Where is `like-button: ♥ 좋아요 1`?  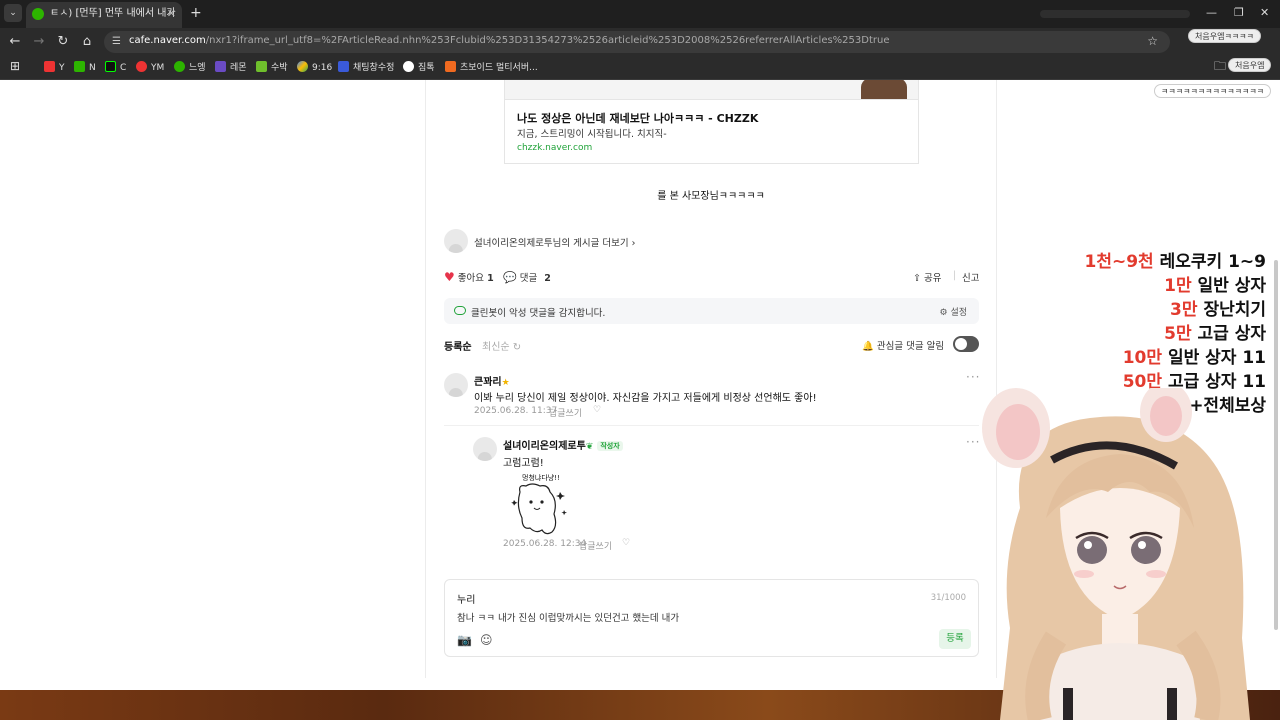
like-button: ♥ 좋아요 1 is located at coordinates (469, 277).